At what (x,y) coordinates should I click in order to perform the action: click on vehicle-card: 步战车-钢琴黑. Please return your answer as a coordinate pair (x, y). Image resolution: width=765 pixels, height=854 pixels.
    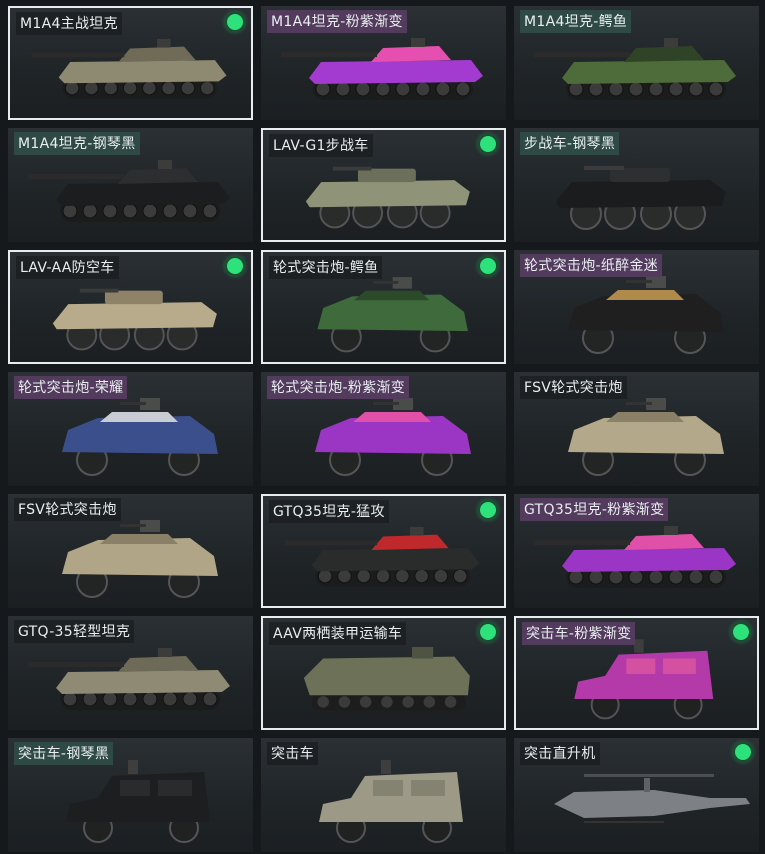
    Looking at the image, I should click on (636, 185).